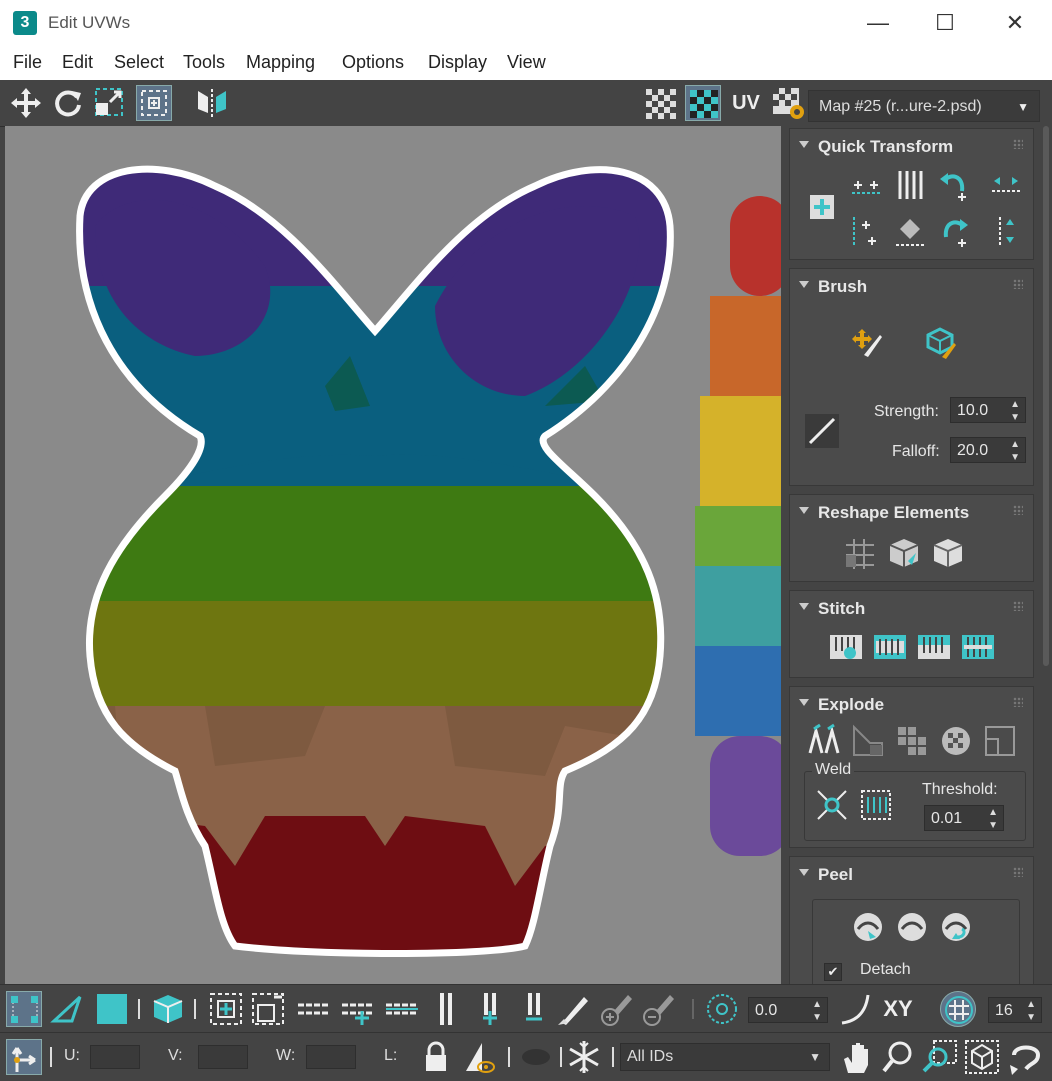 Image resolution: width=1052 pixels, height=1081 pixels. I want to click on grow-selection-icon, so click(226, 1009).